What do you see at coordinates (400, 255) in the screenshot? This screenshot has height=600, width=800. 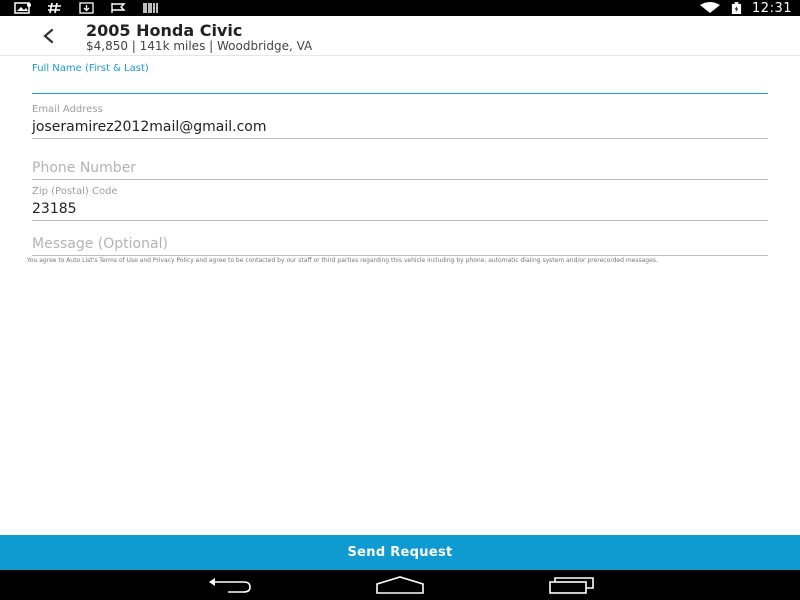 I see `message-underline` at bounding box center [400, 255].